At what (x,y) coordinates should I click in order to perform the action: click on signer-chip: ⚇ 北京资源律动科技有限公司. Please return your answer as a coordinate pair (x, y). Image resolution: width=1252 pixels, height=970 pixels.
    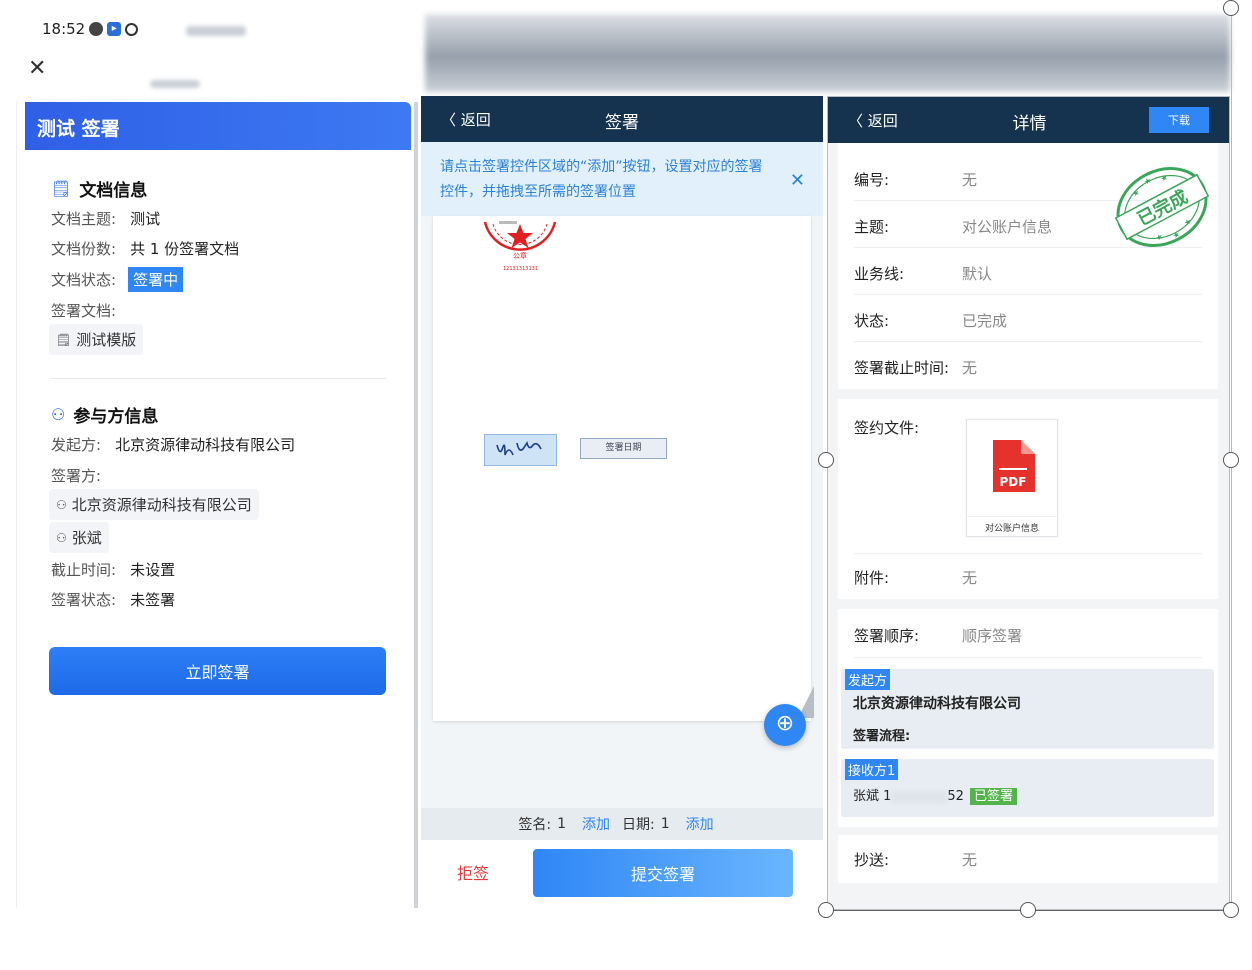
    Looking at the image, I should click on (154, 504).